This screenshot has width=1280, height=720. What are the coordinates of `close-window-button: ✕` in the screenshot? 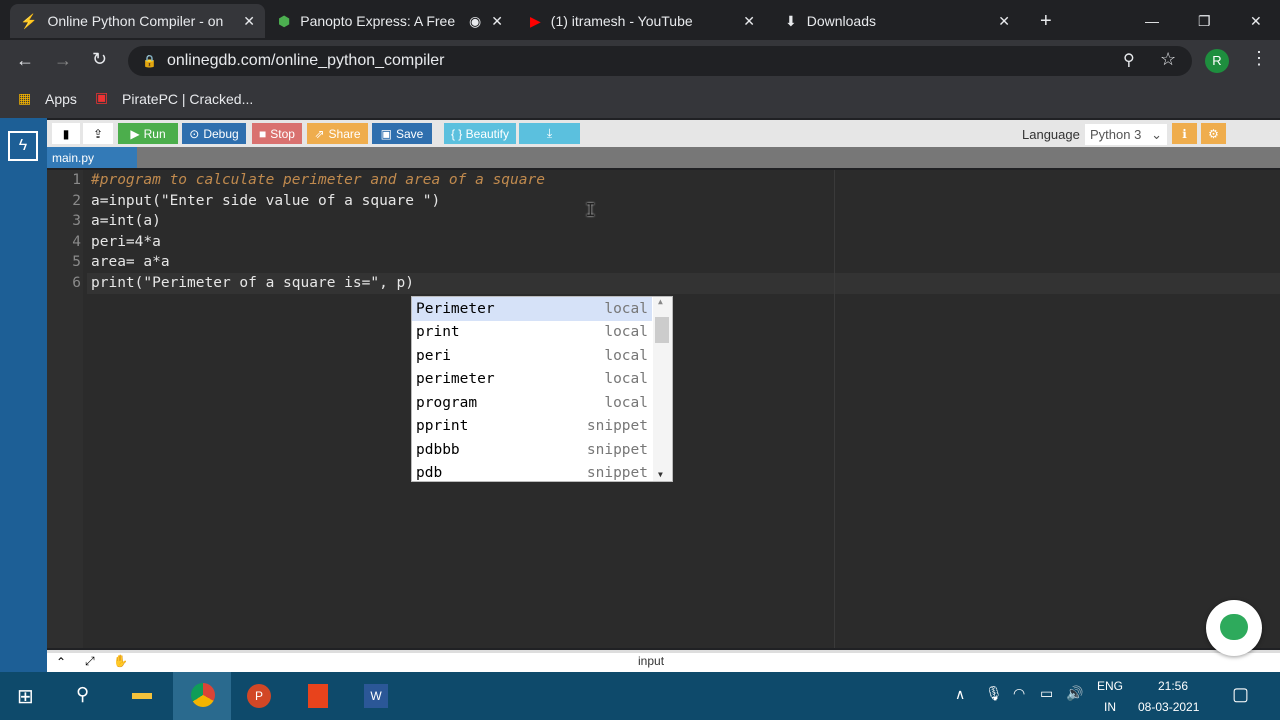 It's located at (1256, 21).